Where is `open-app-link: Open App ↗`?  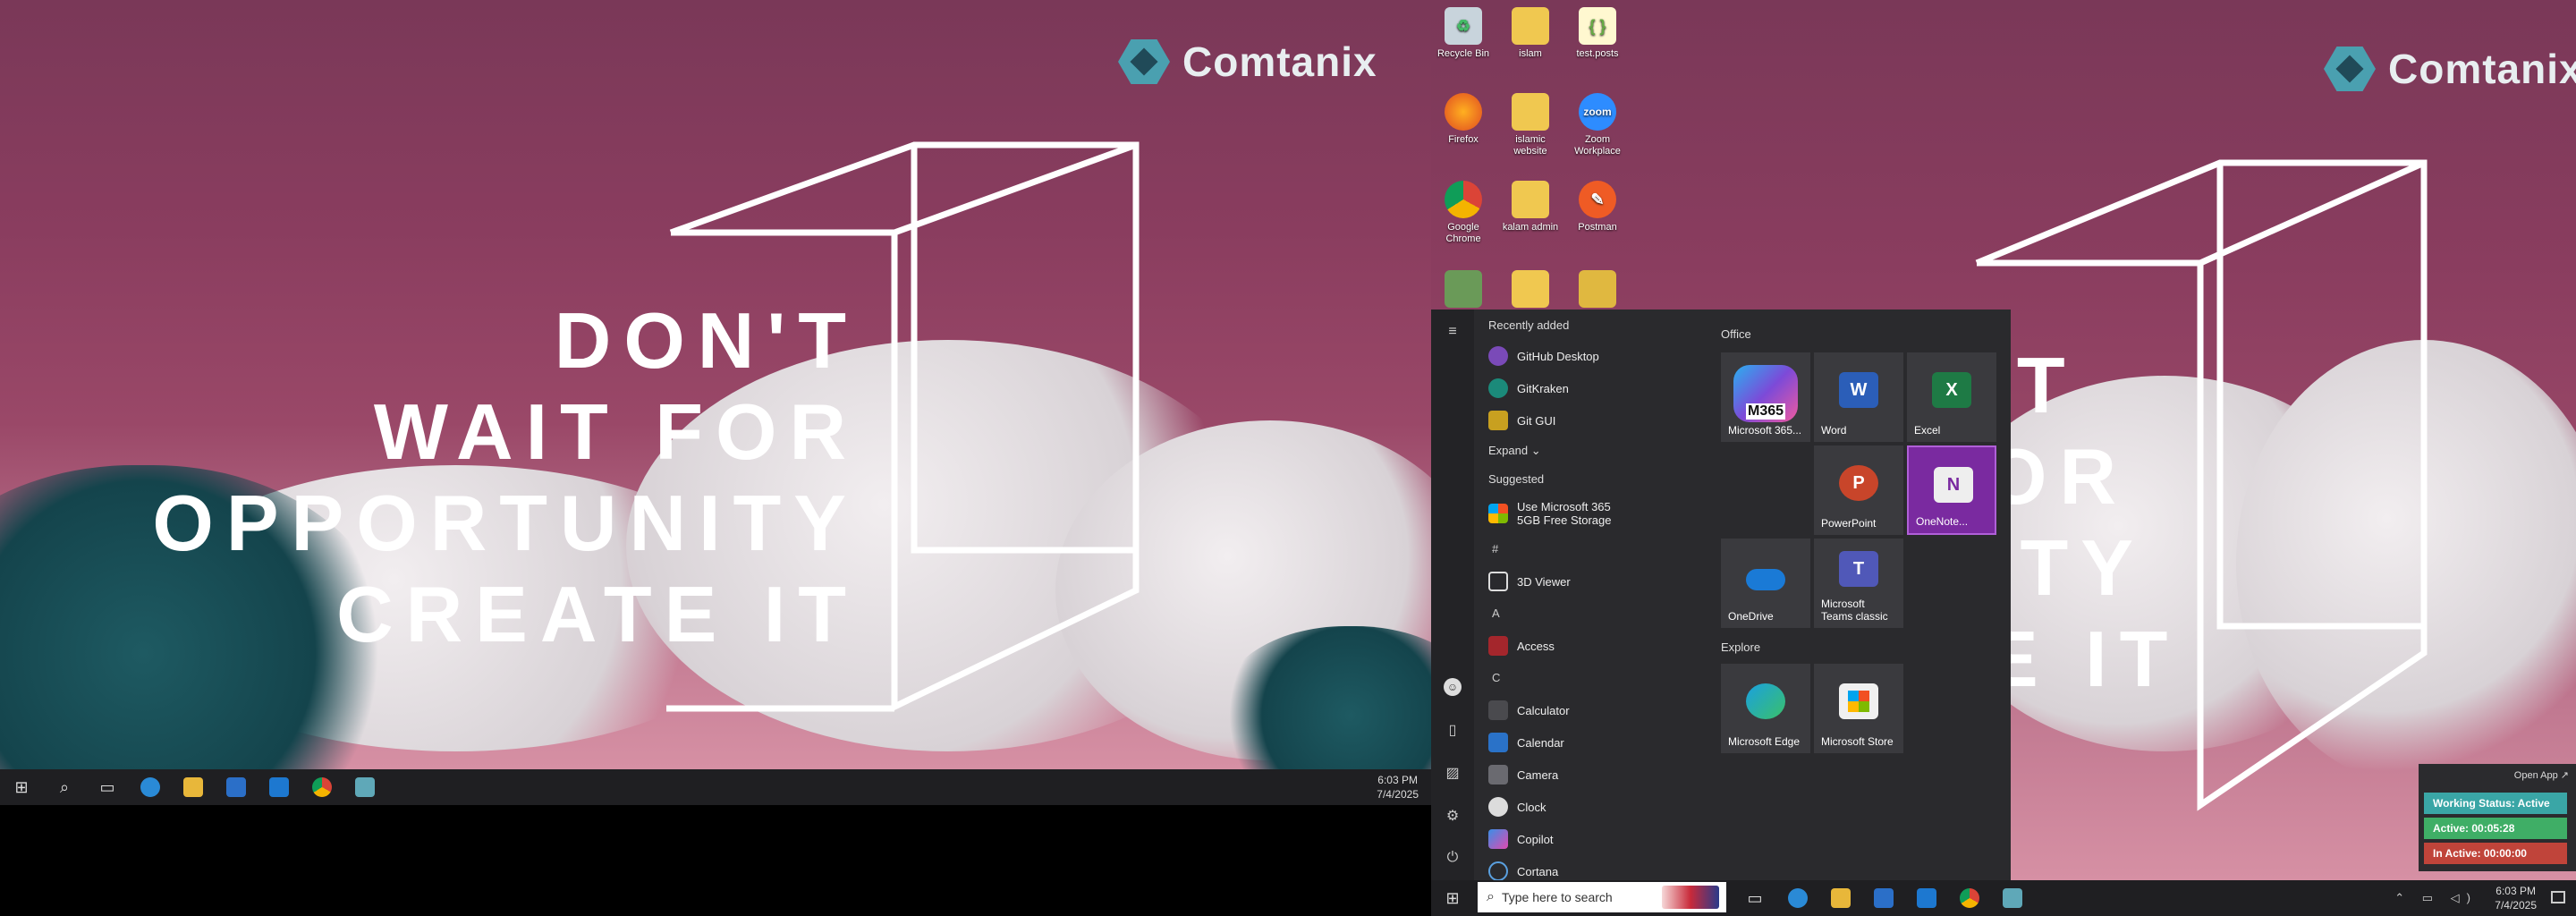
open-app-link: Open App ↗ is located at coordinates (2541, 775).